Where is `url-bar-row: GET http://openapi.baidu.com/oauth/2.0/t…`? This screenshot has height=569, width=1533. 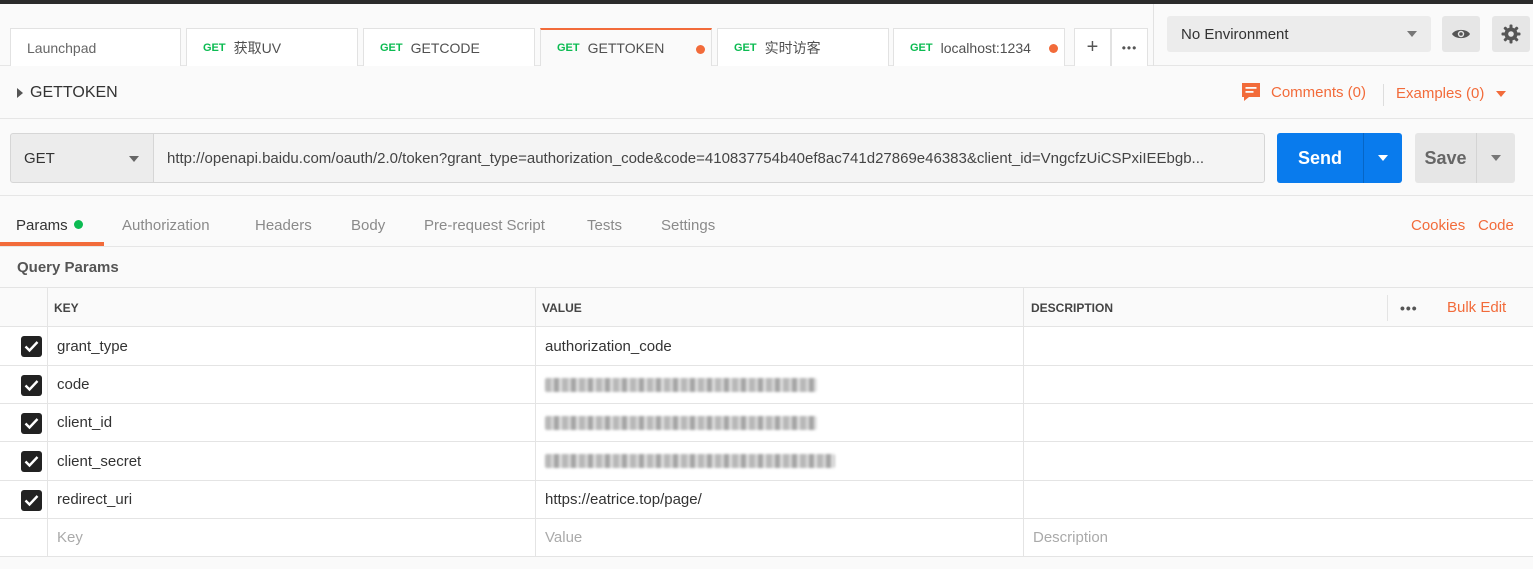 url-bar-row: GET http://openapi.baidu.com/oauth/2.0/t… is located at coordinates (766, 158).